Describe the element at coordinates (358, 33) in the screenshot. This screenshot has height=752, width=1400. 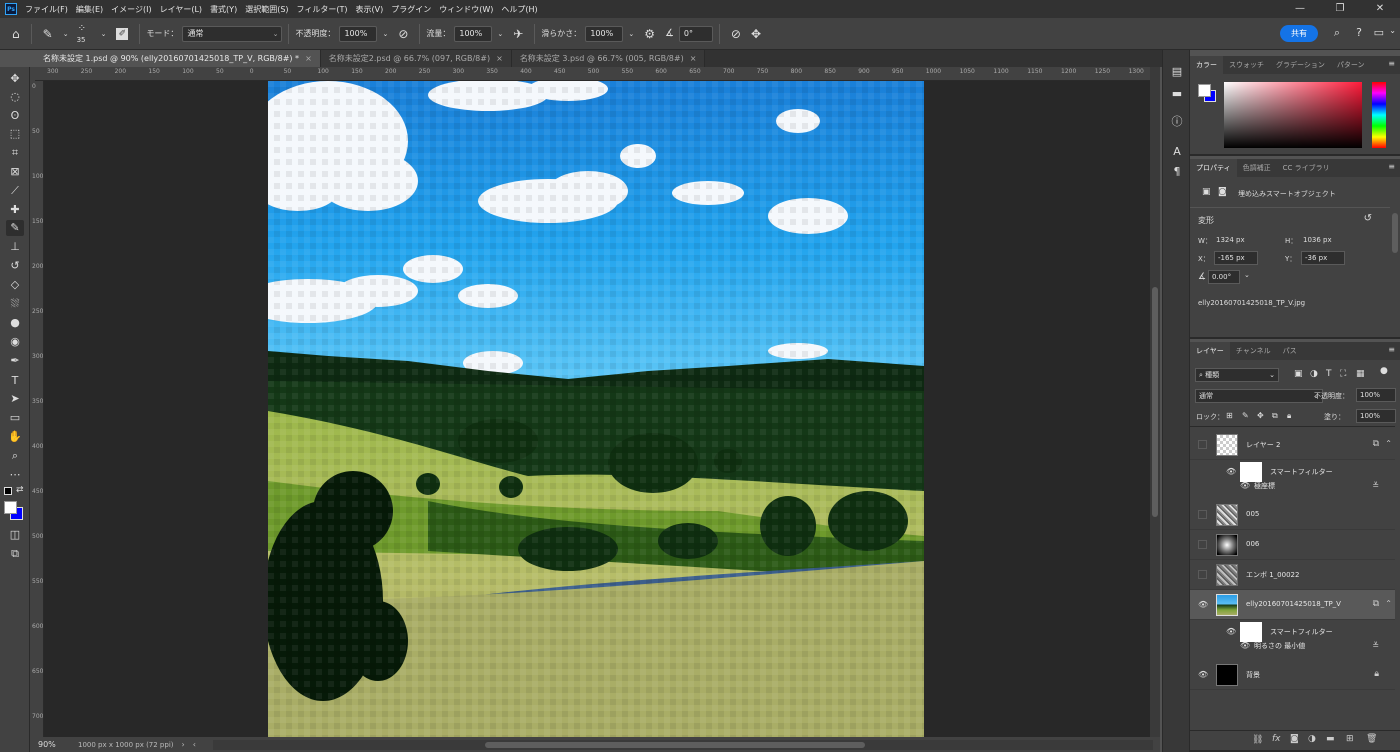
I see `opacity-input: 100%` at that location.